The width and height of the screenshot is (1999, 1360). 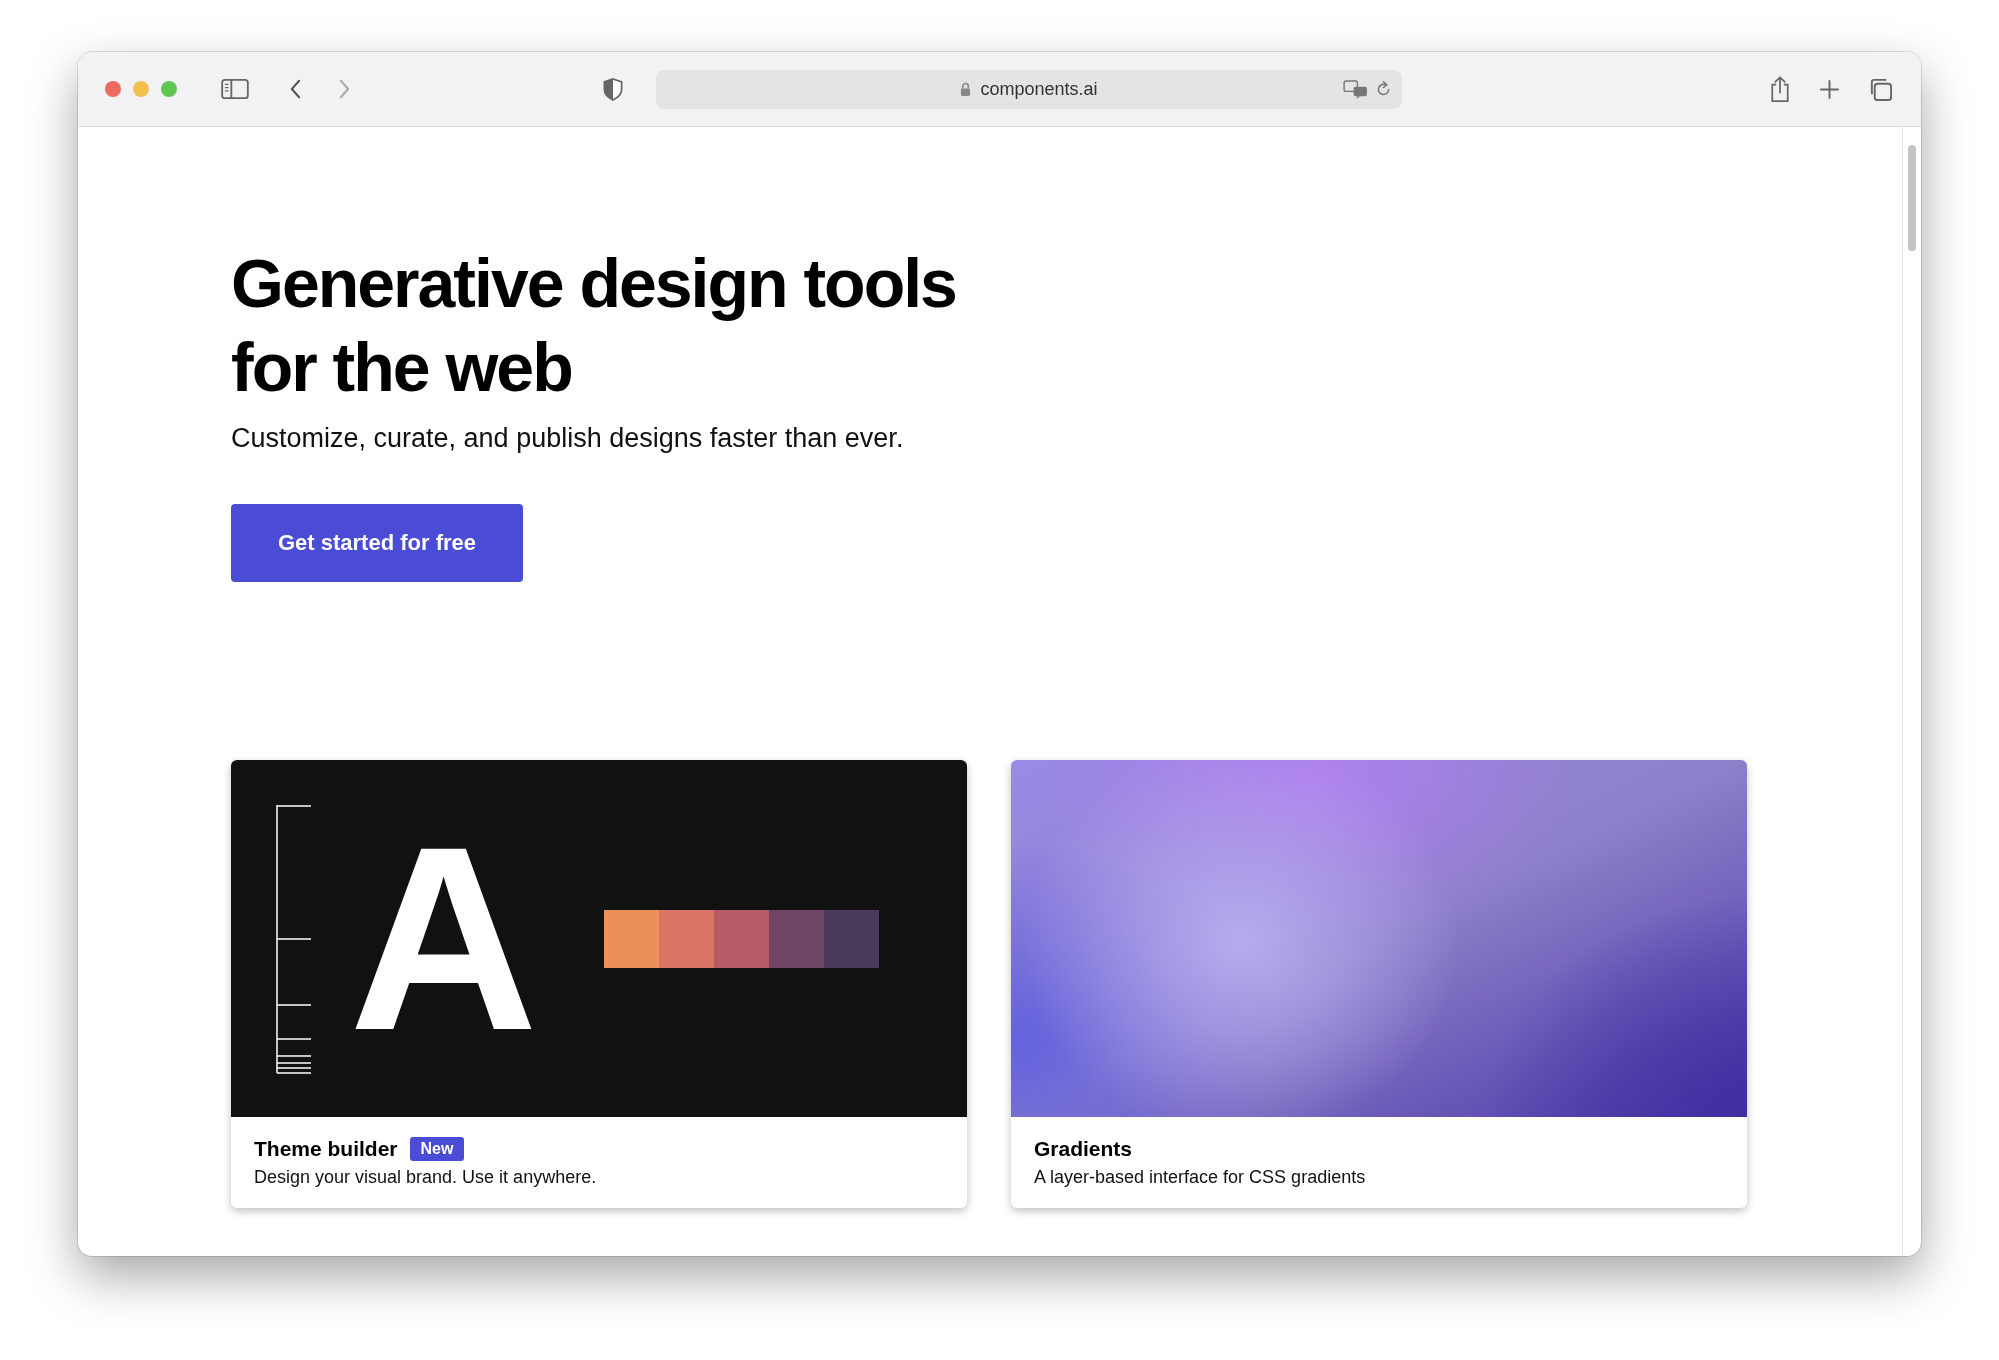 I want to click on scrollbar-thumb, so click(x=1912, y=198).